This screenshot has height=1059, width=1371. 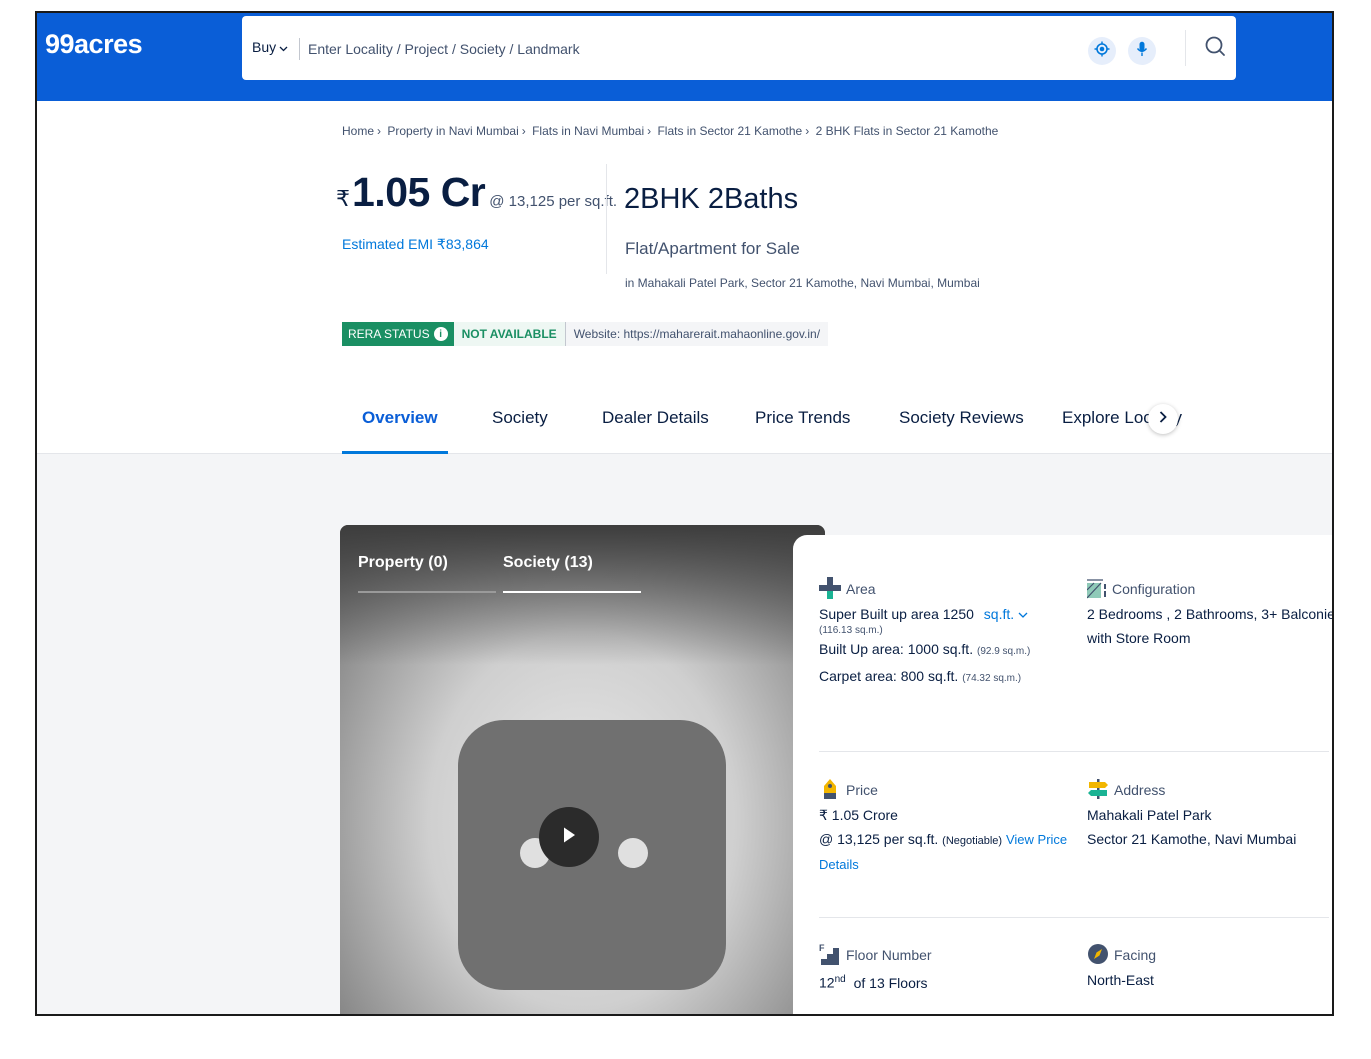 I want to click on carpet-area-sqm: (74.32 sq.m.), so click(x=992, y=678).